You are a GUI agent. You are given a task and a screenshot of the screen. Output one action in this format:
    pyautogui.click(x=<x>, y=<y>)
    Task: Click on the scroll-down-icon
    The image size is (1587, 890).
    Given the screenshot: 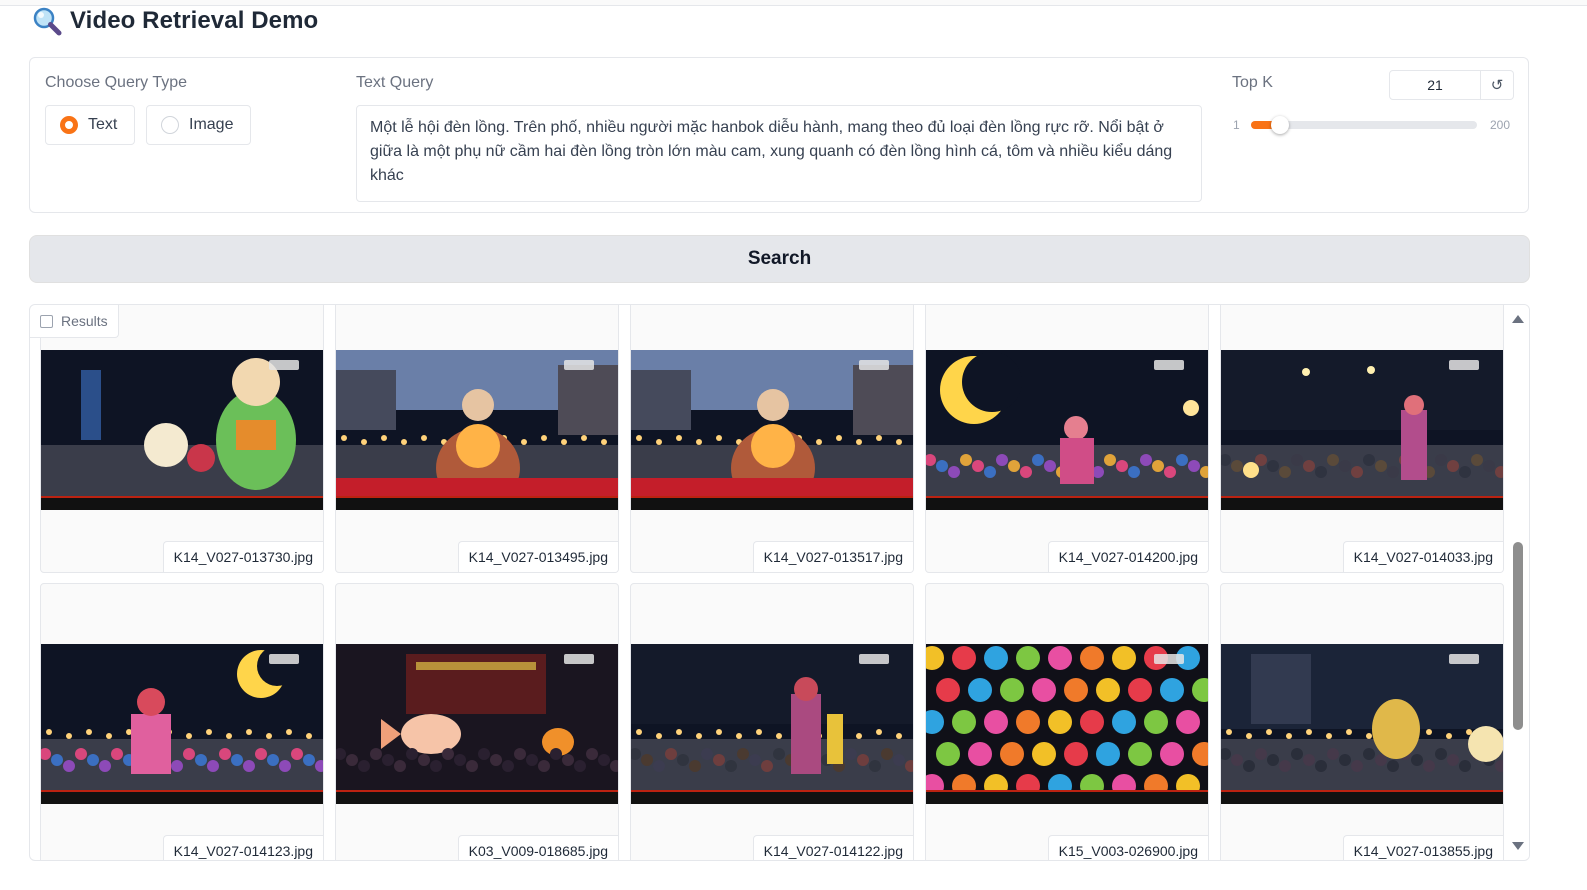 What is the action you would take?
    pyautogui.click(x=1518, y=846)
    